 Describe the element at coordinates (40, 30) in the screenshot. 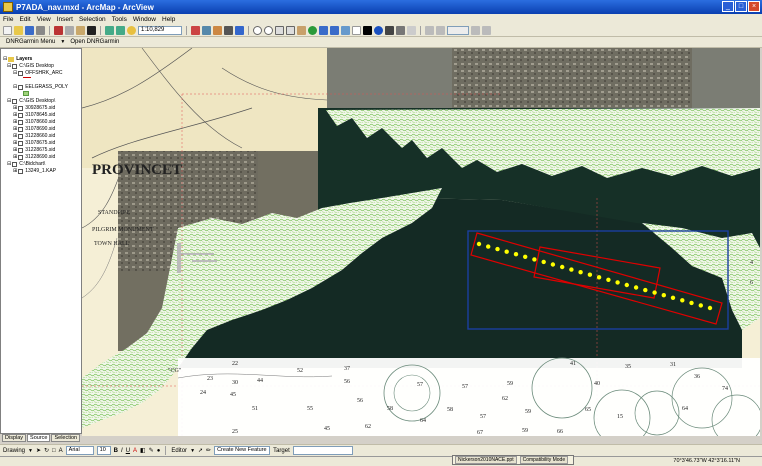

I see `print-icon` at that location.